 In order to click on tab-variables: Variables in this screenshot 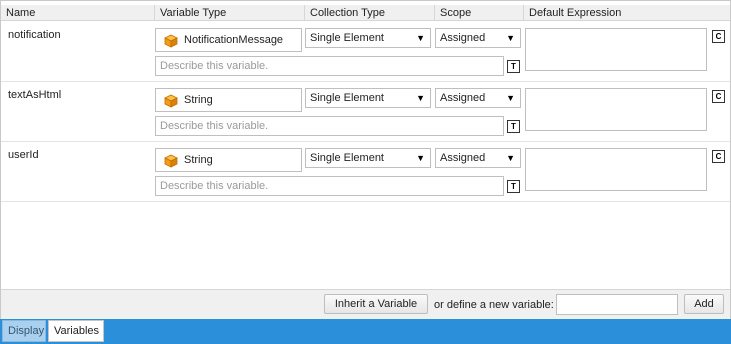, I will do `click(76, 331)`.